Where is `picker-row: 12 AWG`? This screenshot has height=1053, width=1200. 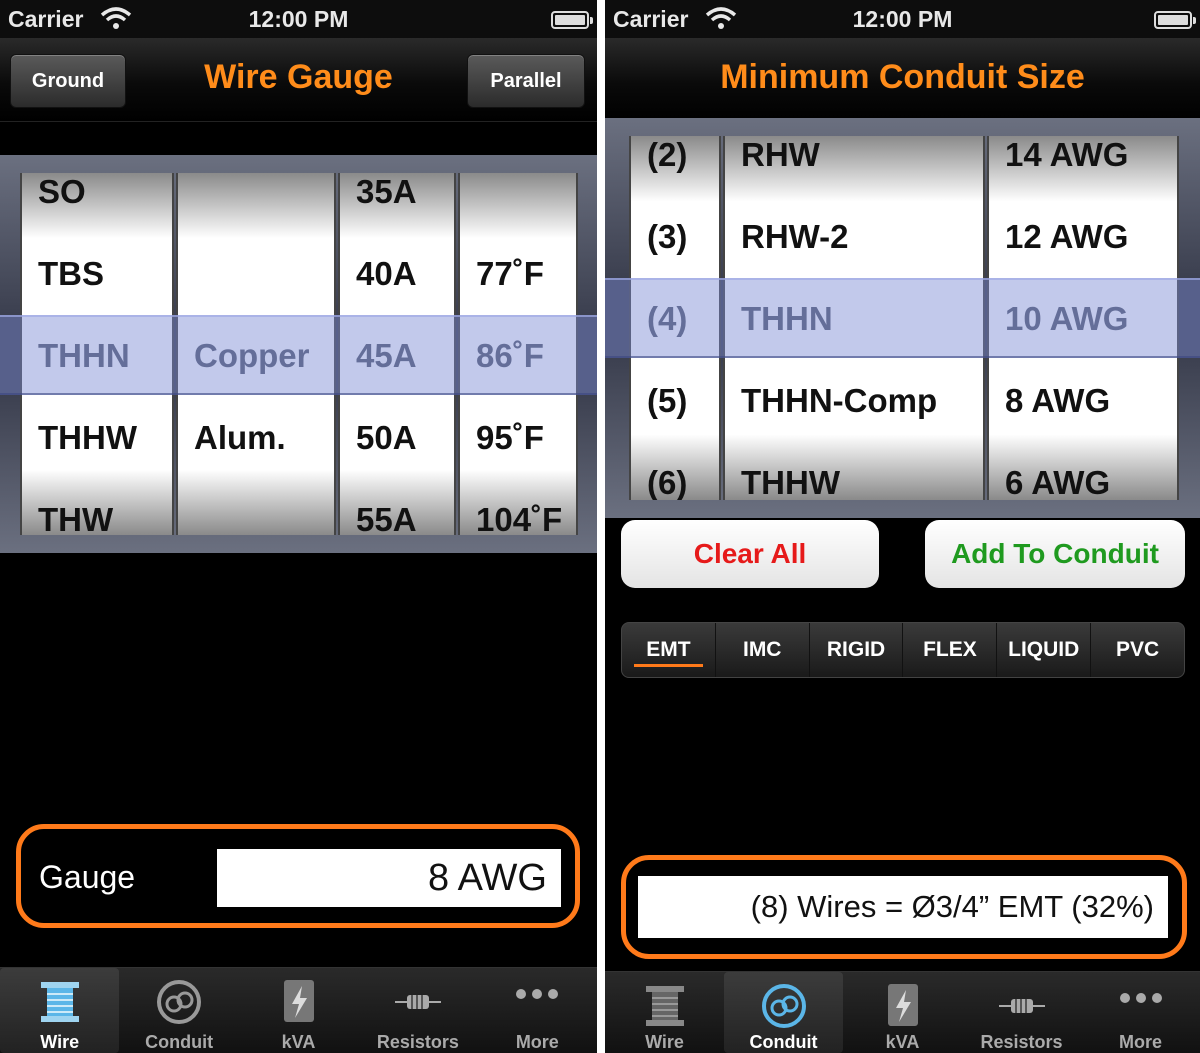
picker-row: 12 AWG is located at coordinates (1083, 237).